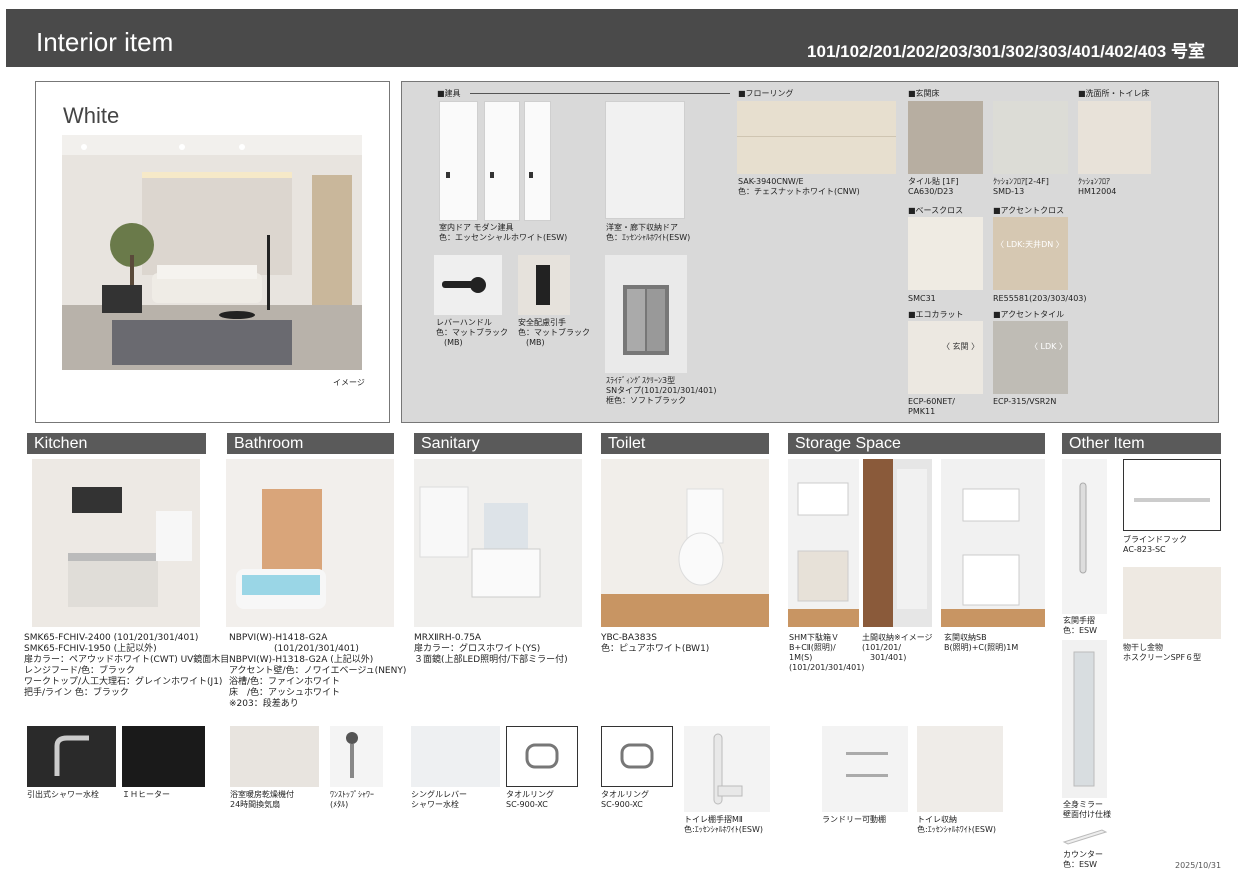  I want to click on single-lever-photo, so click(455, 756).